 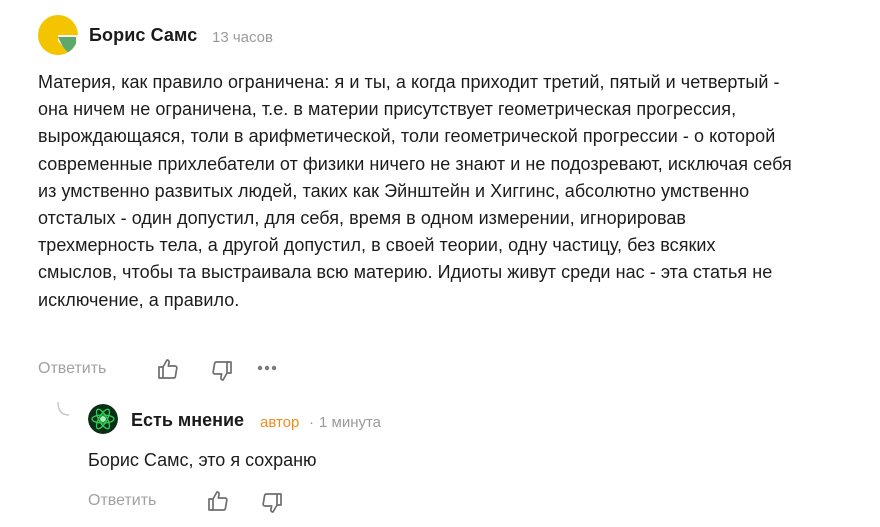 What do you see at coordinates (72, 369) in the screenshot?
I see `reply-button: Ответить` at bounding box center [72, 369].